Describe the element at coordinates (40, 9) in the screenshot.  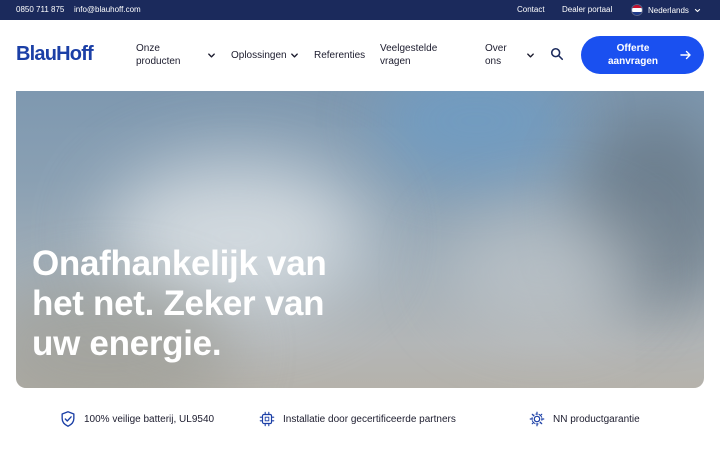
I see `phone-link: 0850 711 875` at that location.